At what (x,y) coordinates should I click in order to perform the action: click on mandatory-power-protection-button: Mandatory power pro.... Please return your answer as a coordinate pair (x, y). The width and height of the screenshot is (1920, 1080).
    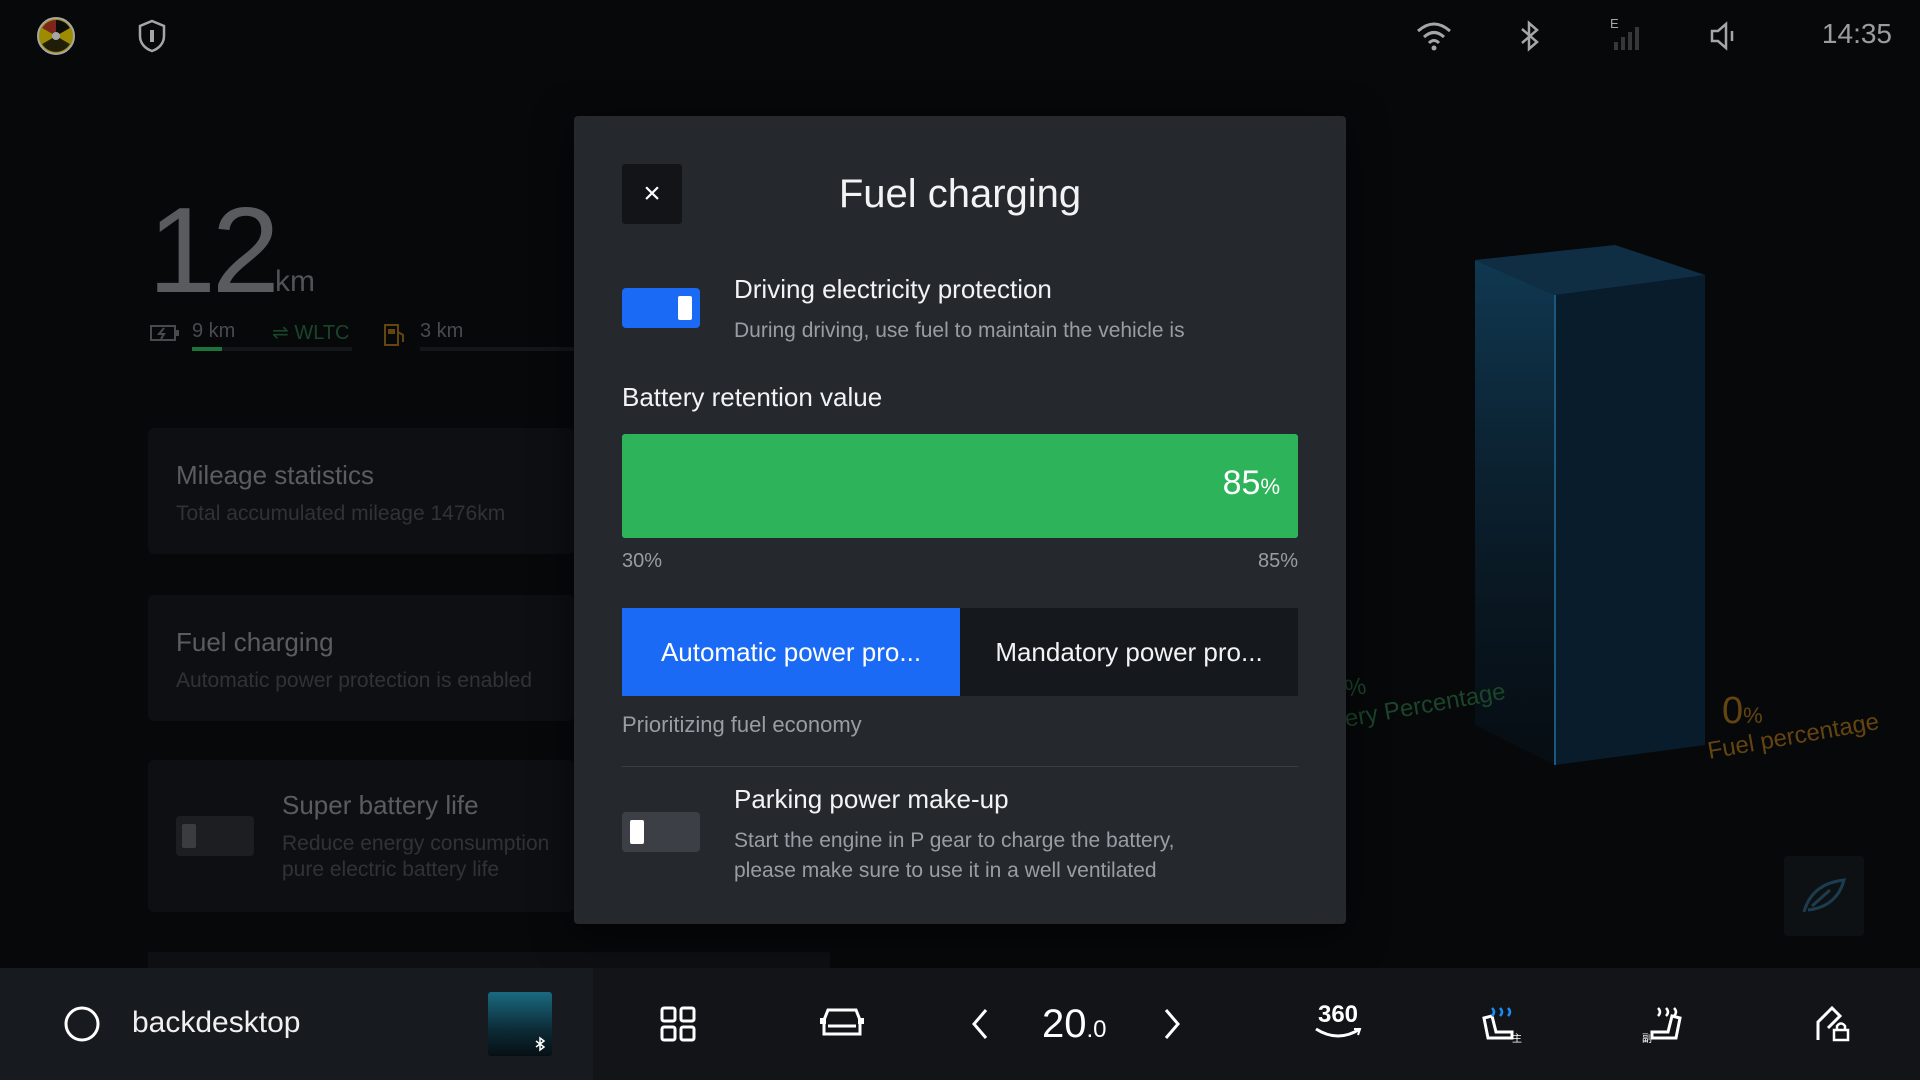
    Looking at the image, I should click on (1129, 652).